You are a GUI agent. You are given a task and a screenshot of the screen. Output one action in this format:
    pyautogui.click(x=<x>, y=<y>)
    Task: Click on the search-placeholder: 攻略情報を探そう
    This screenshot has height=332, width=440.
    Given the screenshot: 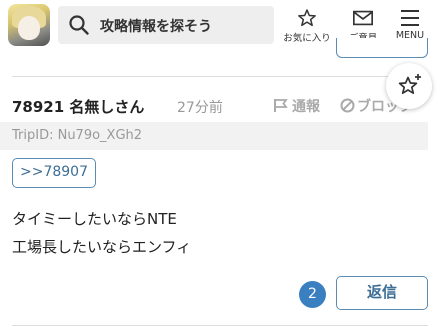 What is the action you would take?
    pyautogui.click(x=156, y=27)
    